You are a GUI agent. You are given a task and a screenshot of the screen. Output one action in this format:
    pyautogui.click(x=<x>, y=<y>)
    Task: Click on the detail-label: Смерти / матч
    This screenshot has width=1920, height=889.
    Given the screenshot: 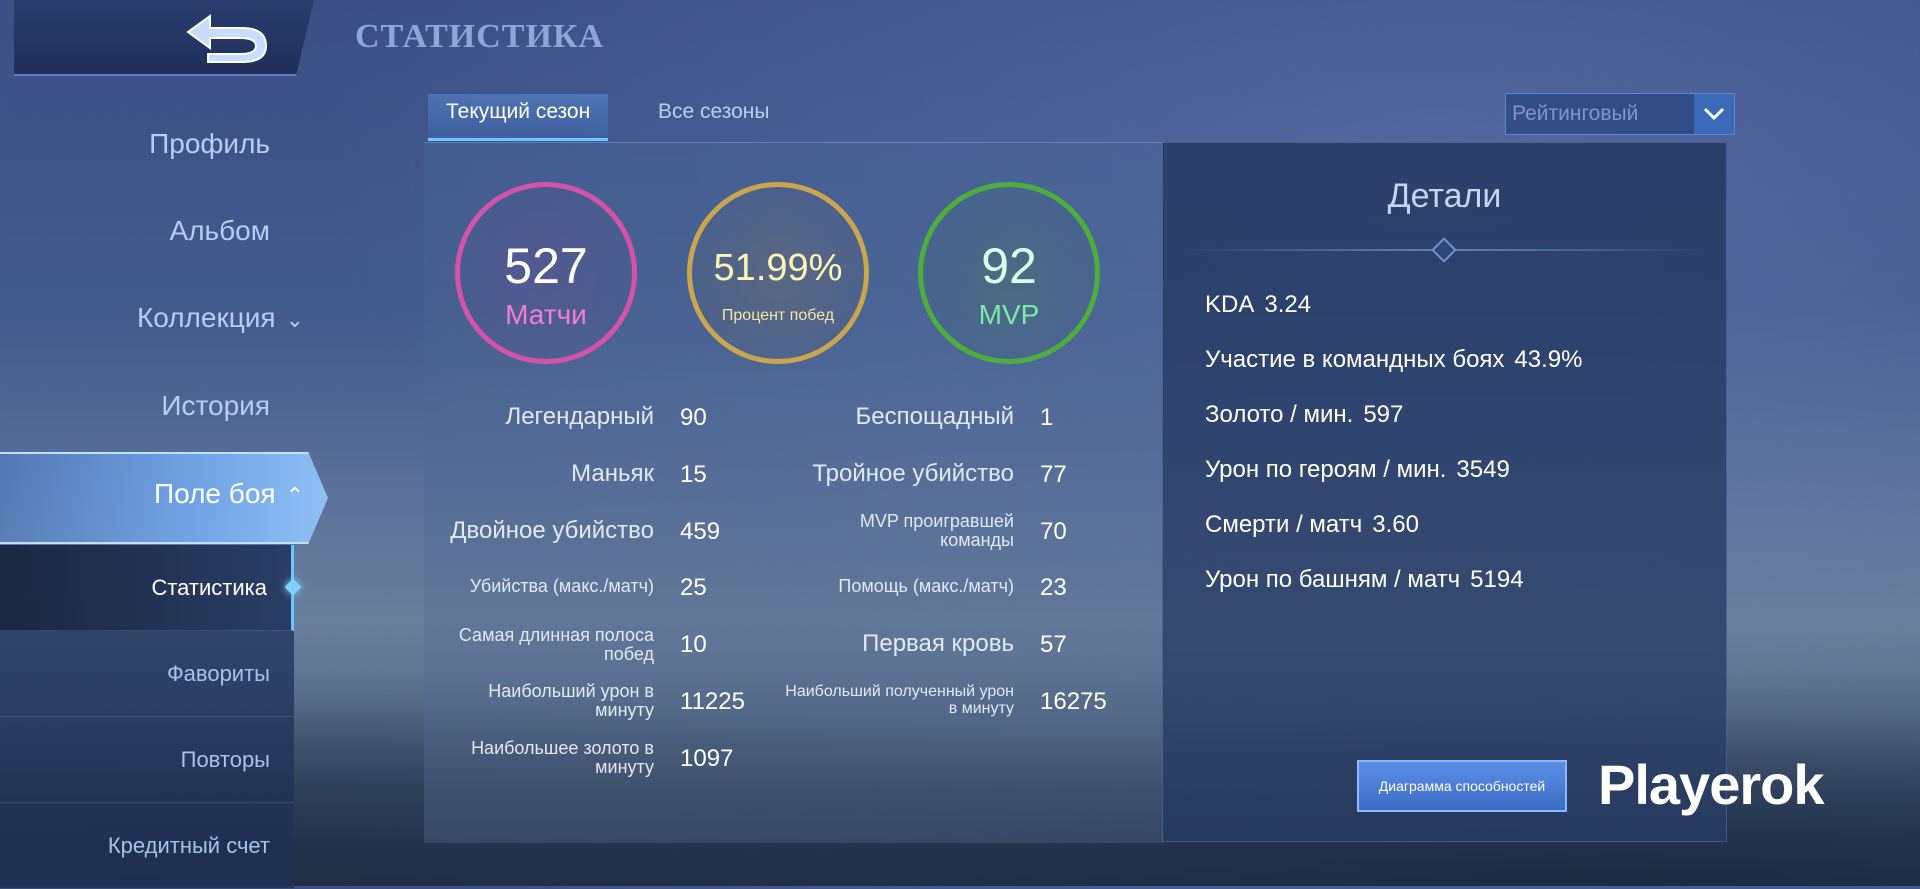 What is the action you would take?
    pyautogui.click(x=1284, y=524)
    